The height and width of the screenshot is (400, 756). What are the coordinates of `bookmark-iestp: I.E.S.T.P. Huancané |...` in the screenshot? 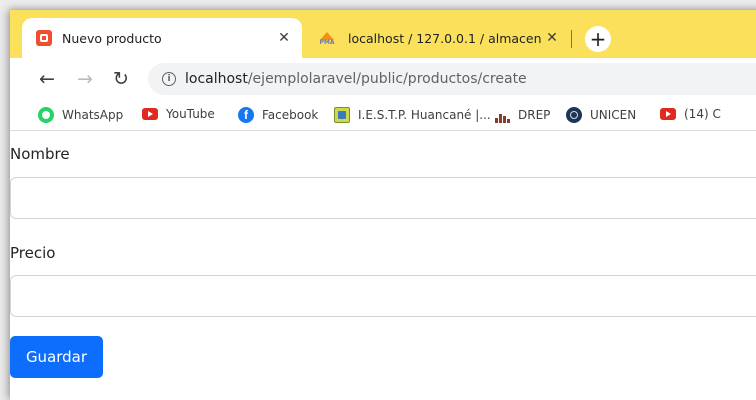 It's located at (412, 115).